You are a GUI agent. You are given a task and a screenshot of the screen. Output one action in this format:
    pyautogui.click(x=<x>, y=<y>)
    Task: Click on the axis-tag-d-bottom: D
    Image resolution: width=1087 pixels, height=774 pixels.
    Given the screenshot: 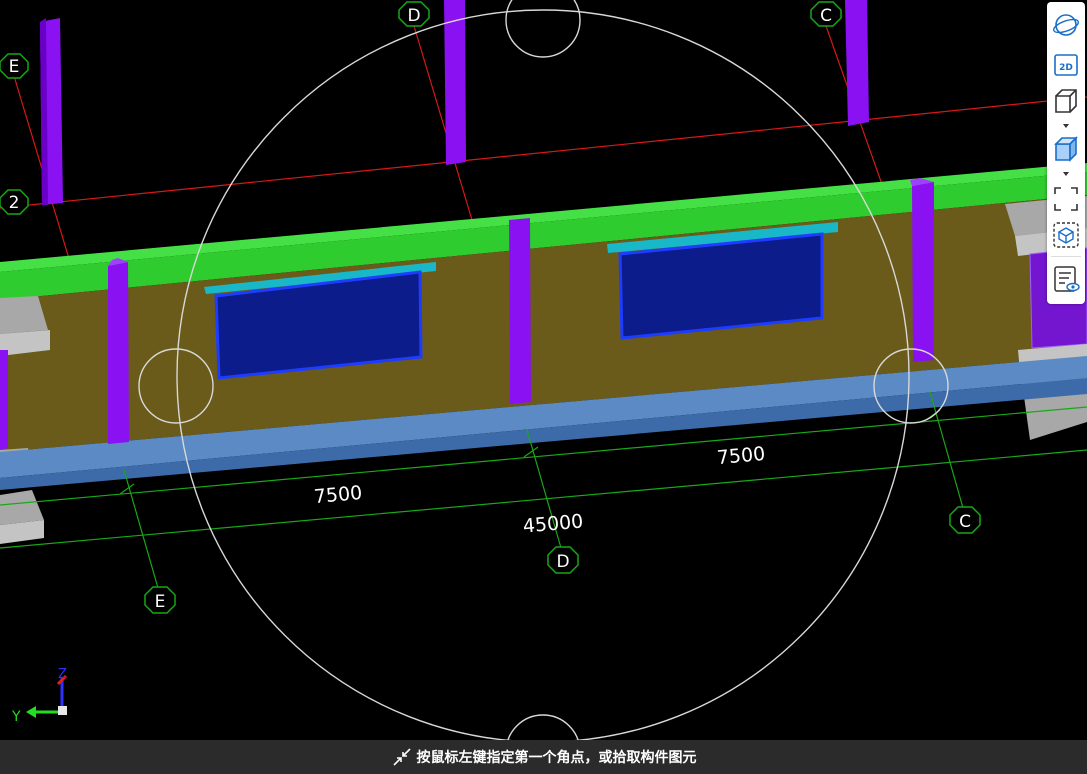 What is the action you would take?
    pyautogui.click(x=563, y=560)
    